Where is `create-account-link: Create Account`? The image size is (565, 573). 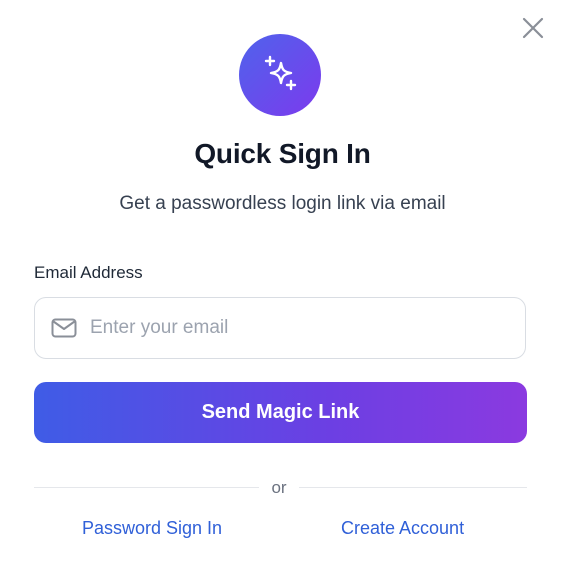
create-account-link: Create Account is located at coordinates (402, 528).